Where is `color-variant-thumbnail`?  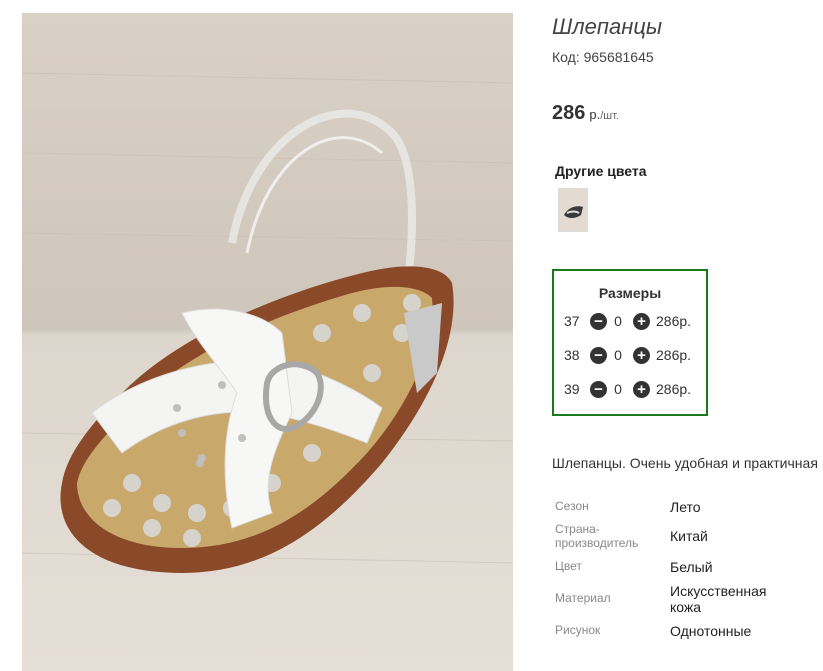
color-variant-thumbnail is located at coordinates (573, 210).